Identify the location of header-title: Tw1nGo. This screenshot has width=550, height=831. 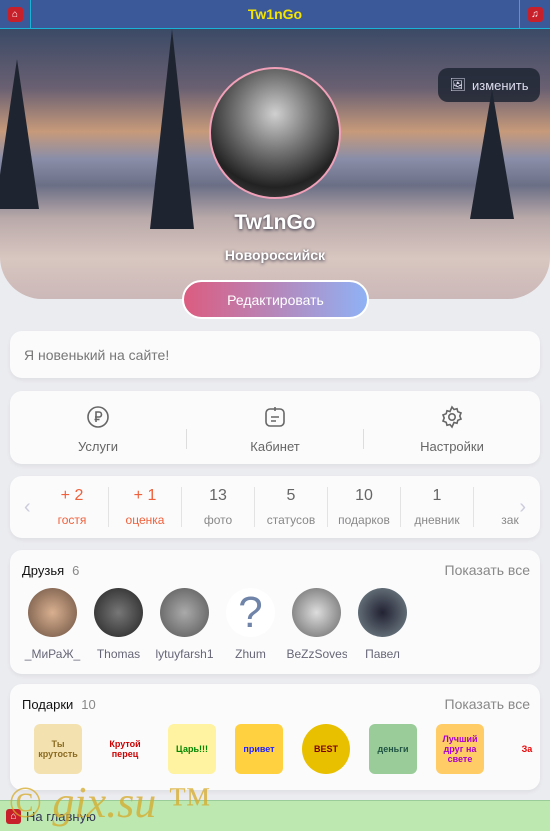
(275, 14).